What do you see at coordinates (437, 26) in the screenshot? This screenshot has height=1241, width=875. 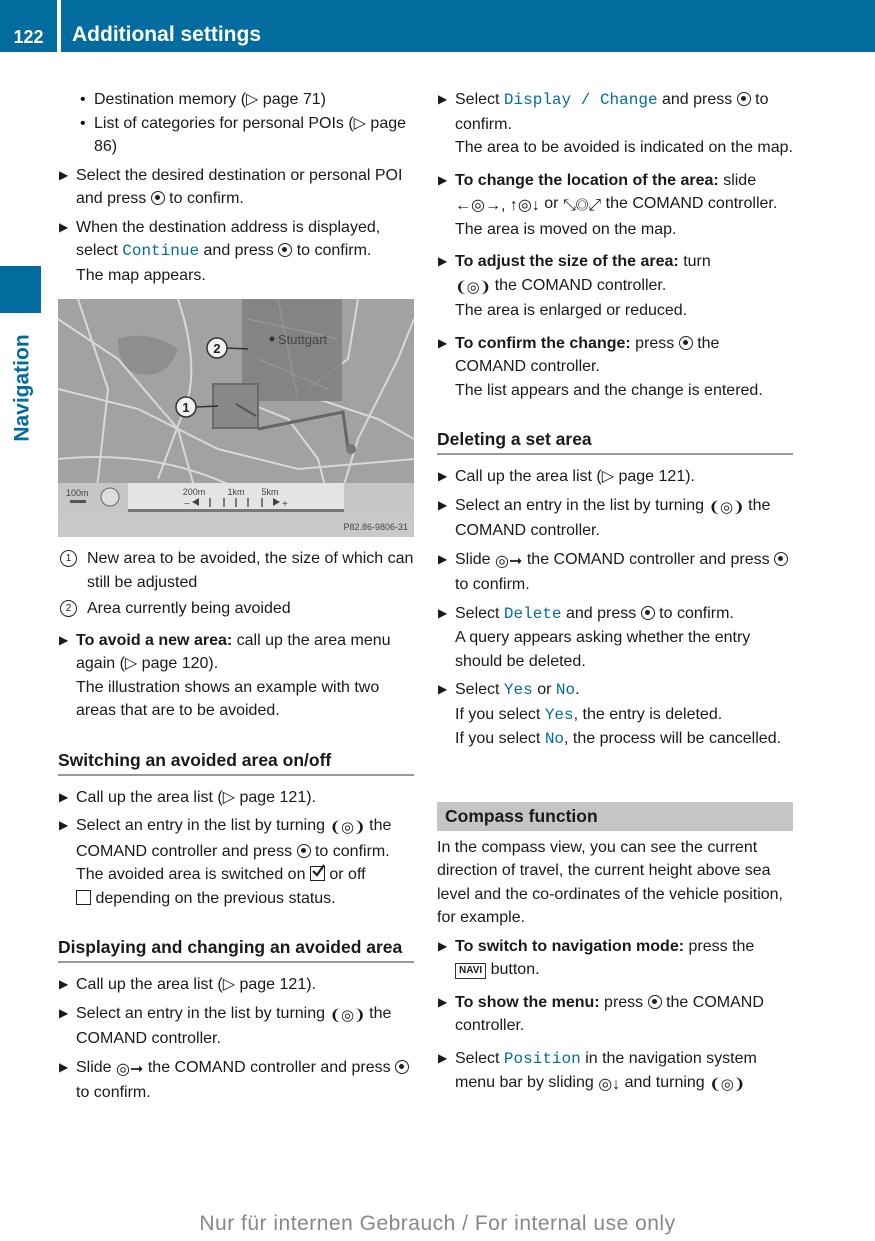 I see `page-header: 122 Additional settings` at bounding box center [437, 26].